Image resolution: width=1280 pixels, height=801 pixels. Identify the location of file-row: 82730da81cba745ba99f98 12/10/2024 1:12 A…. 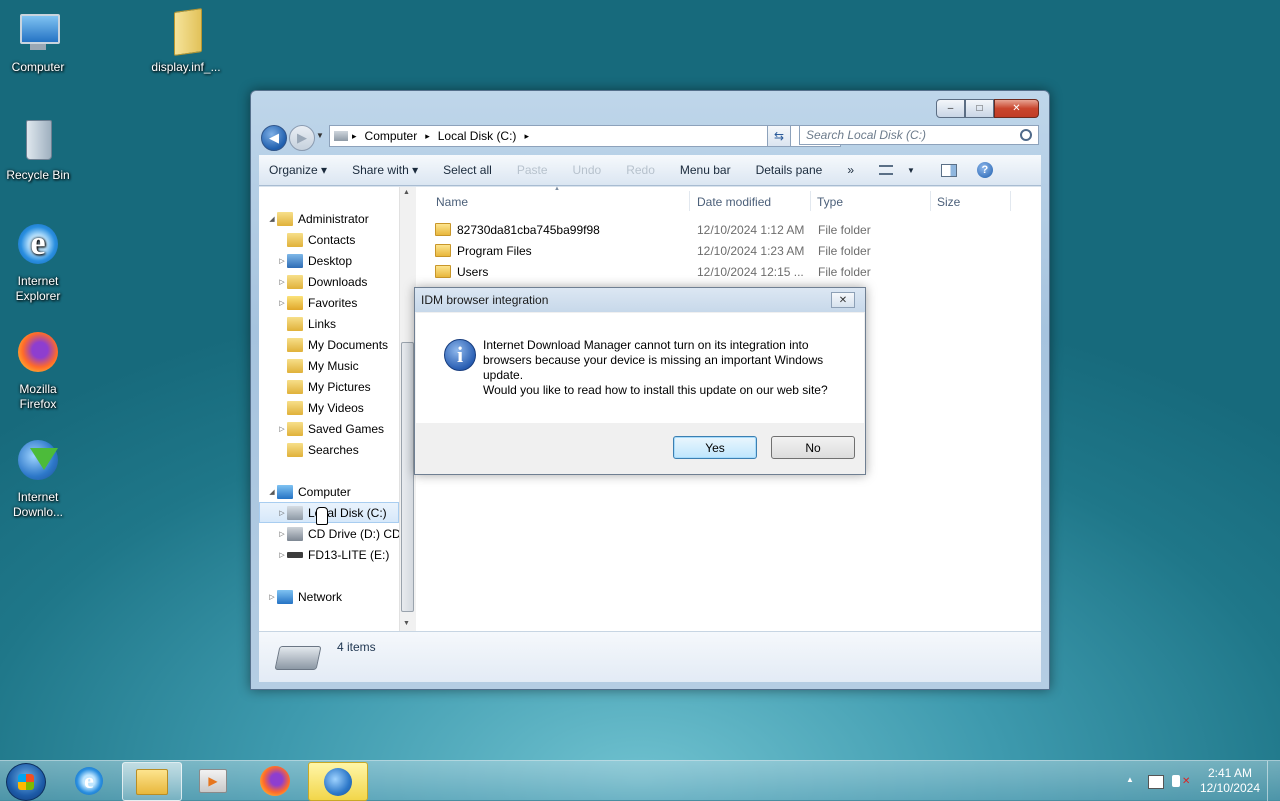
(653, 229).